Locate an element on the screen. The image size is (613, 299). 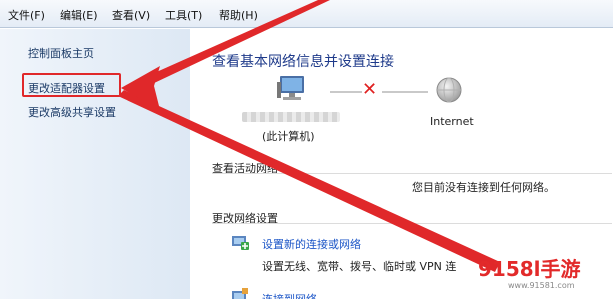
internet-globe-icon is located at coordinates (449, 90).